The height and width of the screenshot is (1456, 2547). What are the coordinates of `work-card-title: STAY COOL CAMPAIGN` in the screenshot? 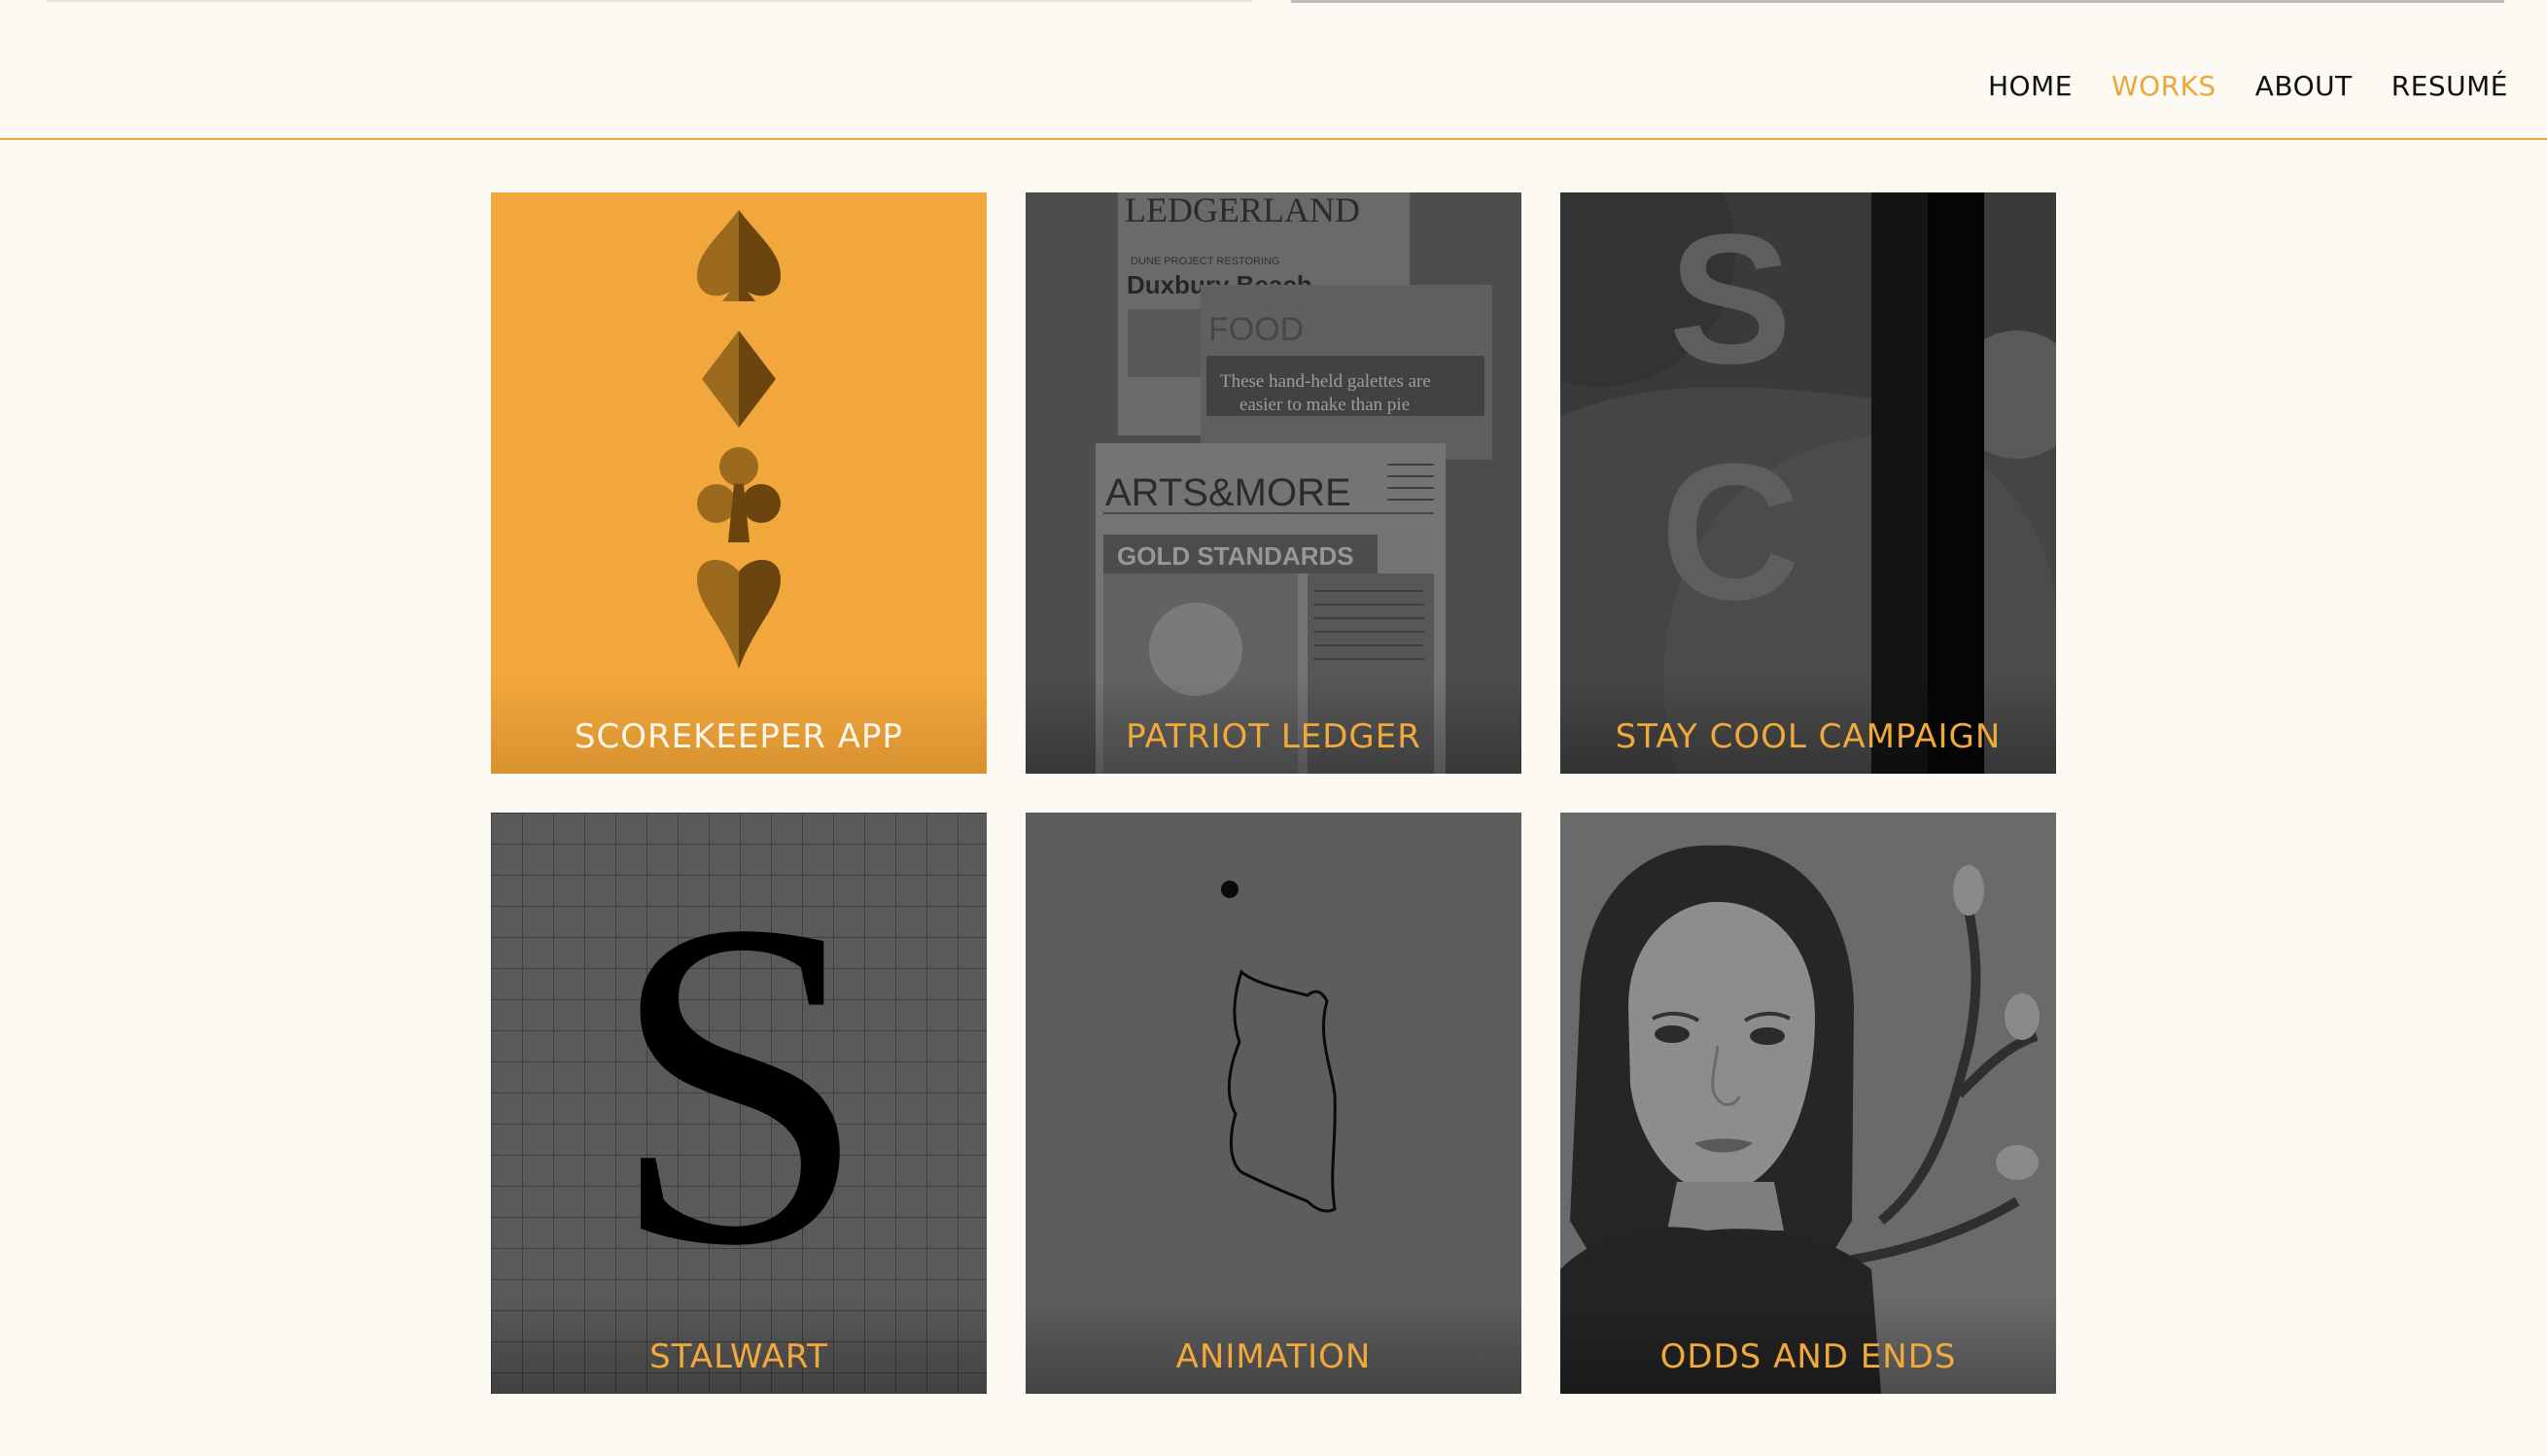 It's located at (1808, 736).